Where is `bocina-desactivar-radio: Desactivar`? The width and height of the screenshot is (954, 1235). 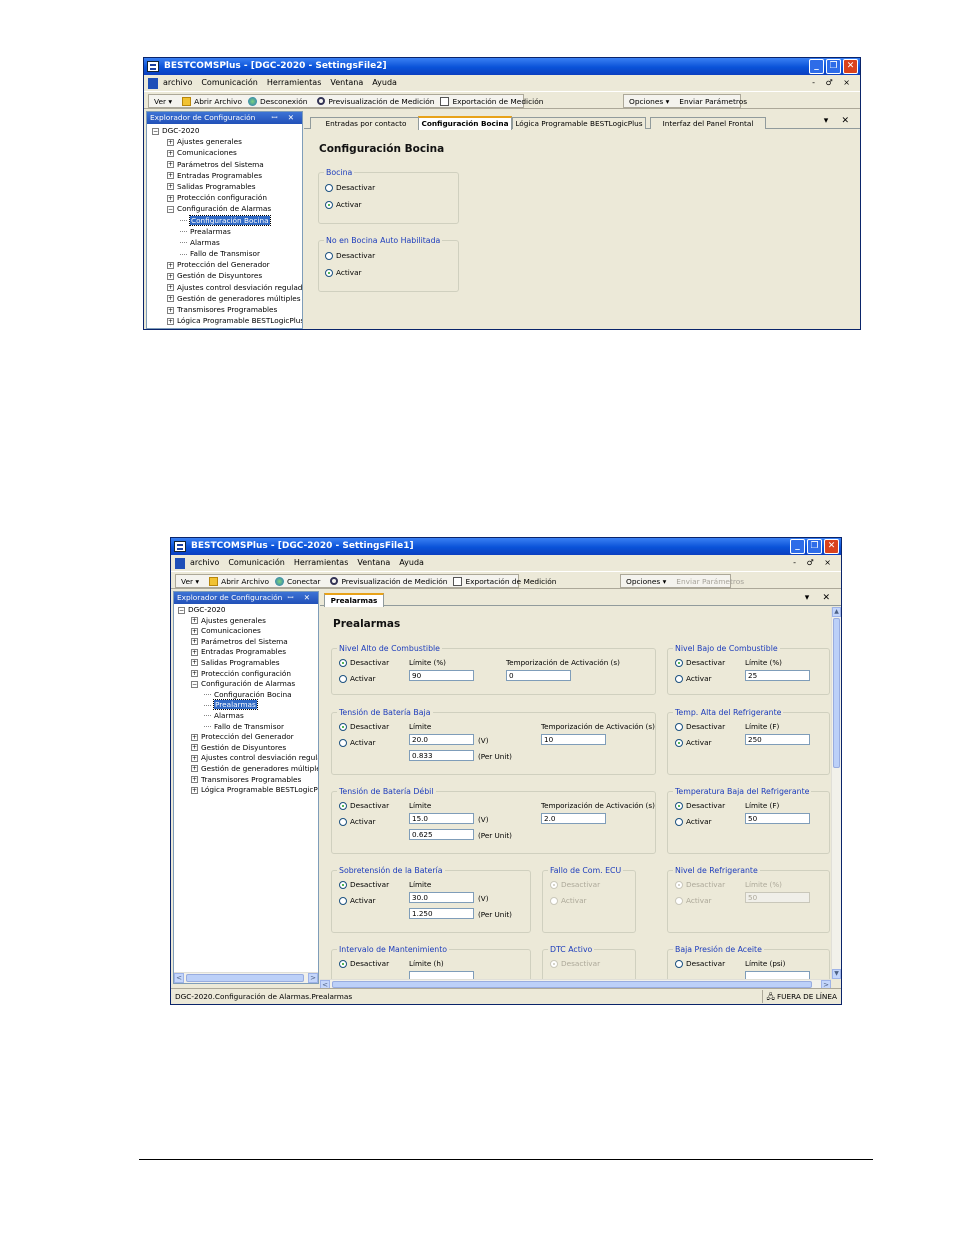
bocina-desactivar-radio: Desactivar is located at coordinates (350, 188).